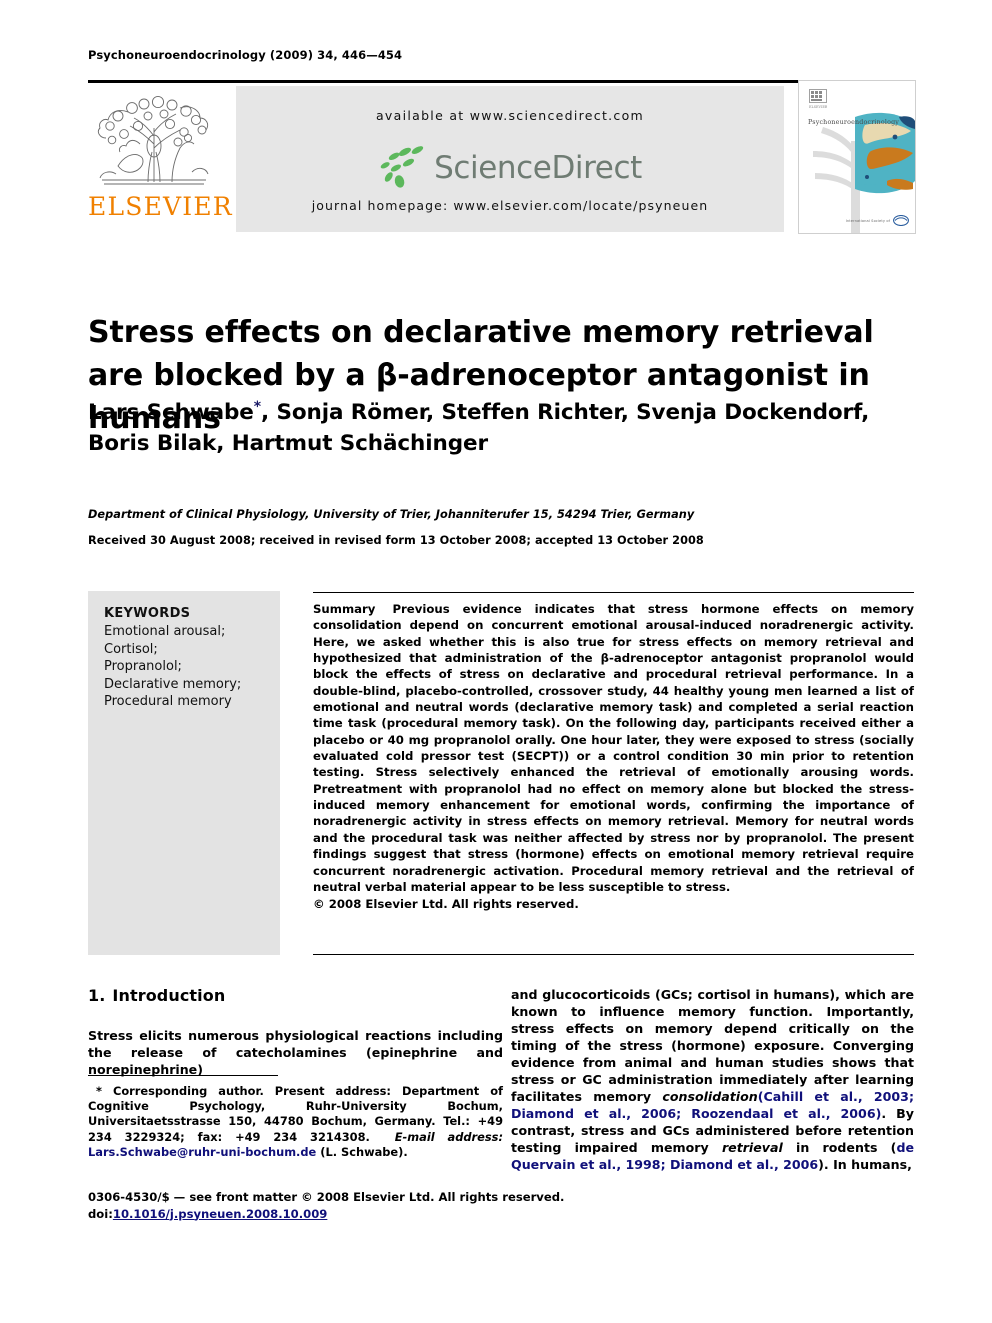 Image resolution: width=992 pixels, height=1323 pixels. I want to click on doi-line: doi:10.1016/j.psyneuen.2008.10.009, so click(338, 1214).